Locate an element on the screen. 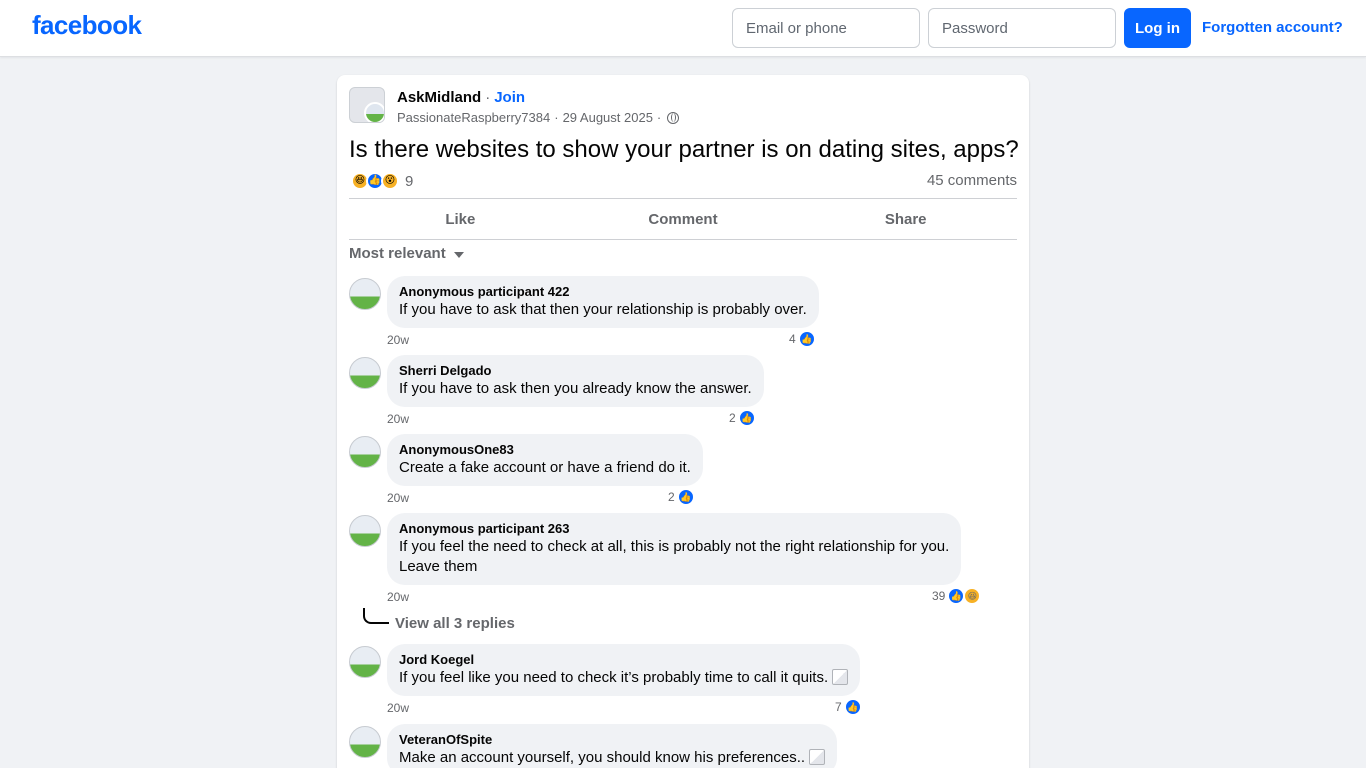  comment-reactions: 4 👍 is located at coordinates (802, 339).